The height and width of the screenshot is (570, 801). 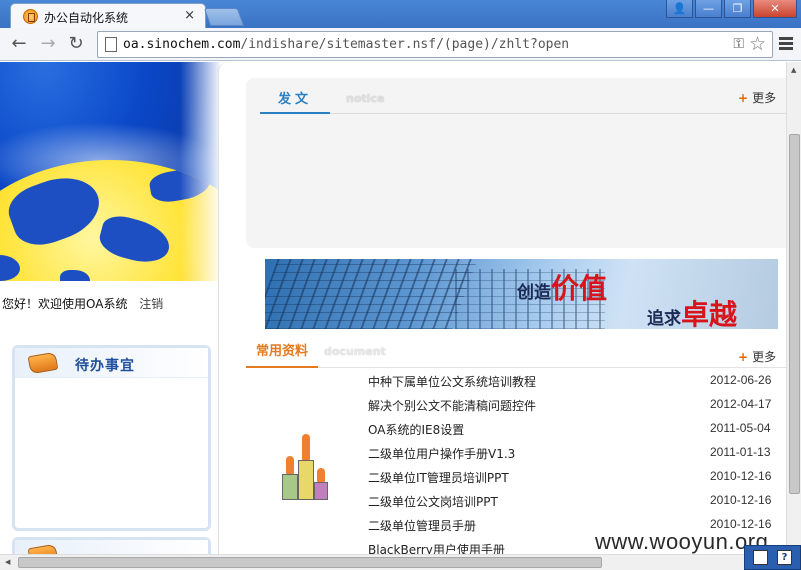 What do you see at coordinates (438, 477) in the screenshot?
I see `document-title: 二级单位IT管理员培训PPT` at bounding box center [438, 477].